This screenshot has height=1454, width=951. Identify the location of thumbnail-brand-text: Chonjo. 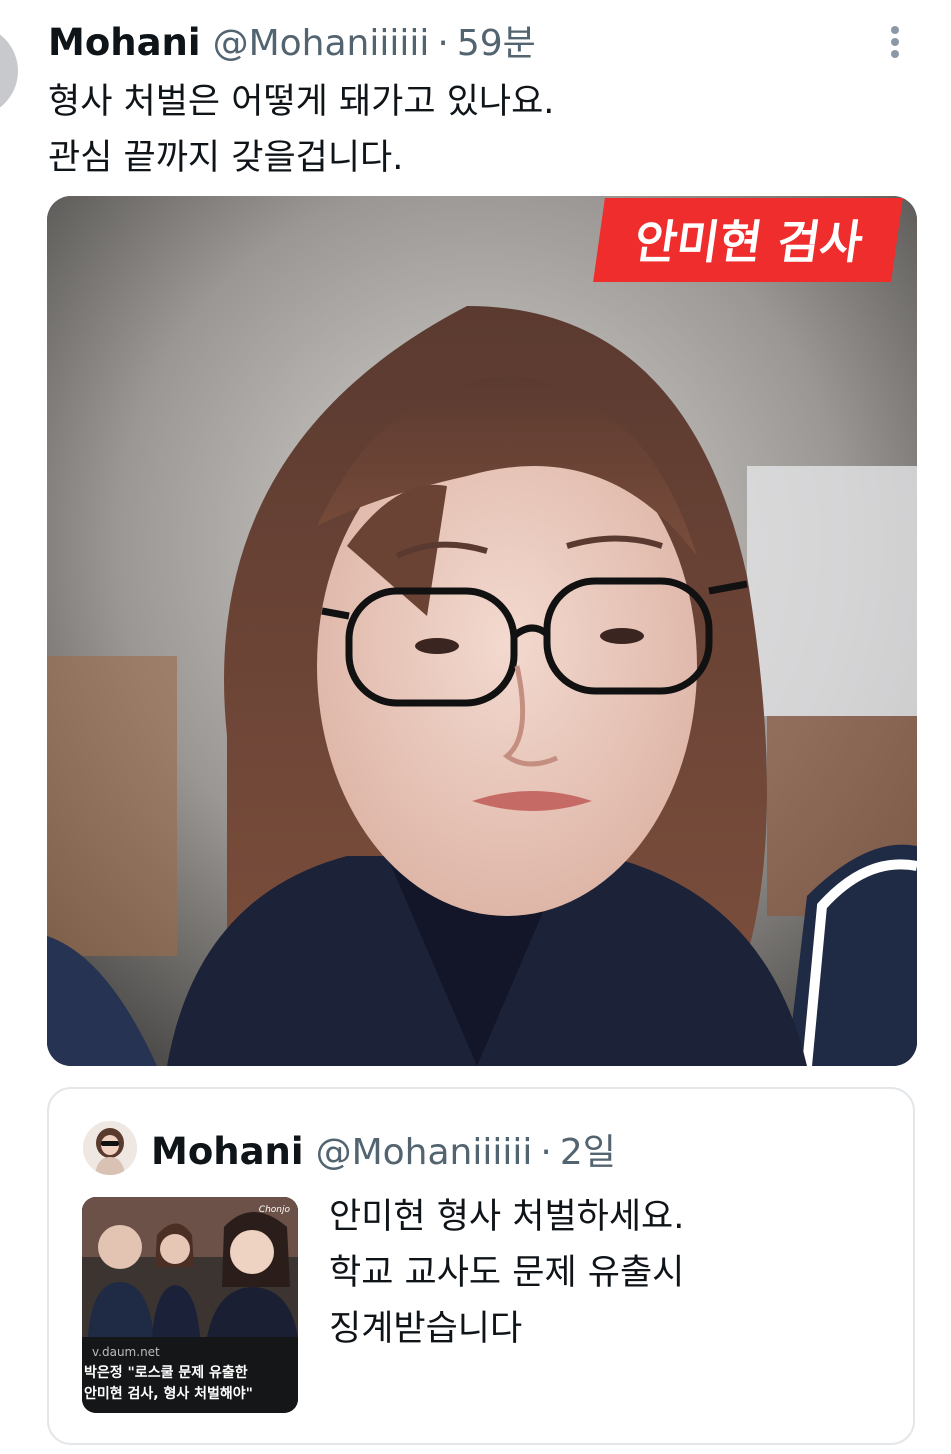
(274, 1210).